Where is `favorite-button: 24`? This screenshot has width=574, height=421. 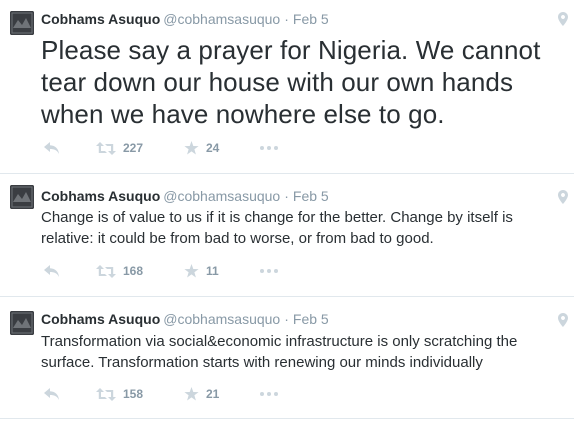 favorite-button: 24 is located at coordinates (201, 148).